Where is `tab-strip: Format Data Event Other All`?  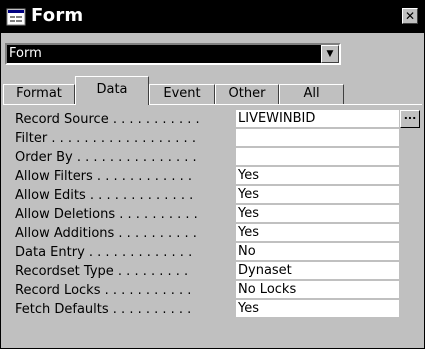 tab-strip: Format Data Event Other All is located at coordinates (213, 90).